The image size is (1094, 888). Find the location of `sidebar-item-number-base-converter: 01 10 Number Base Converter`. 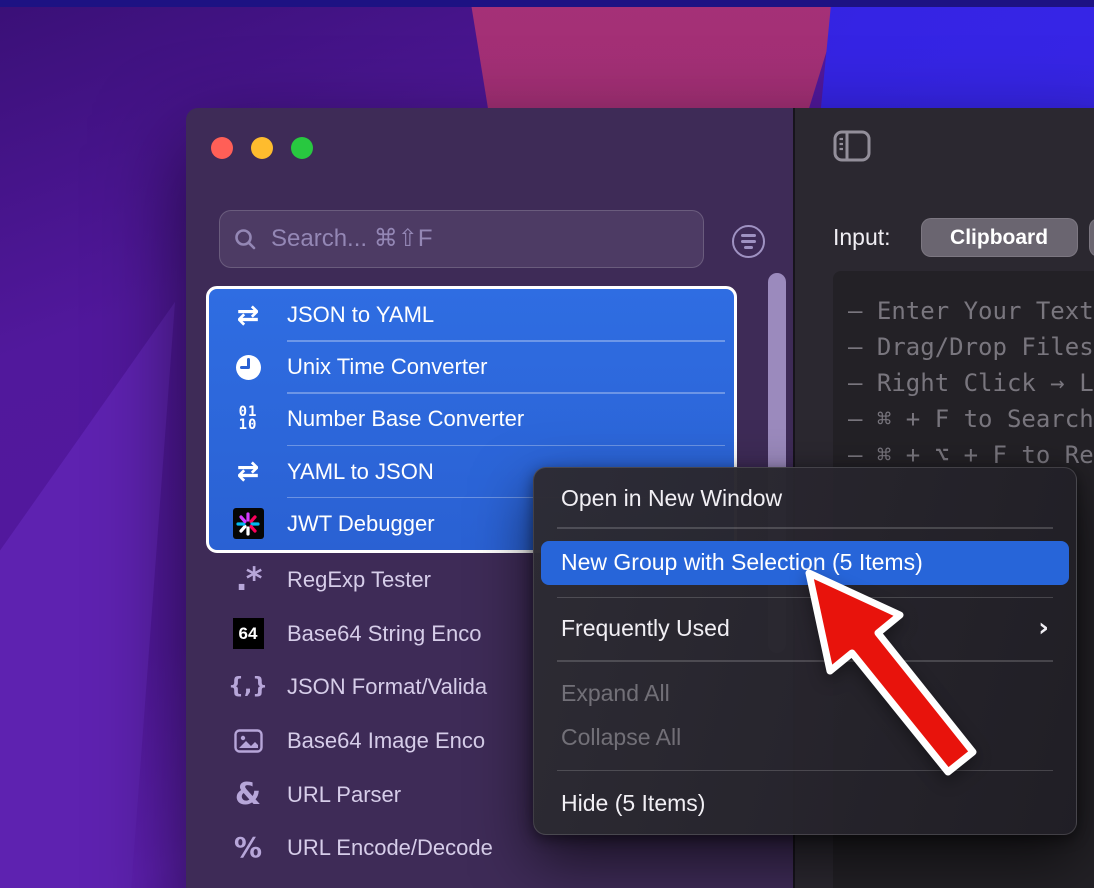

sidebar-item-number-base-converter: 01 10 Number Base Converter is located at coordinates (471, 418).